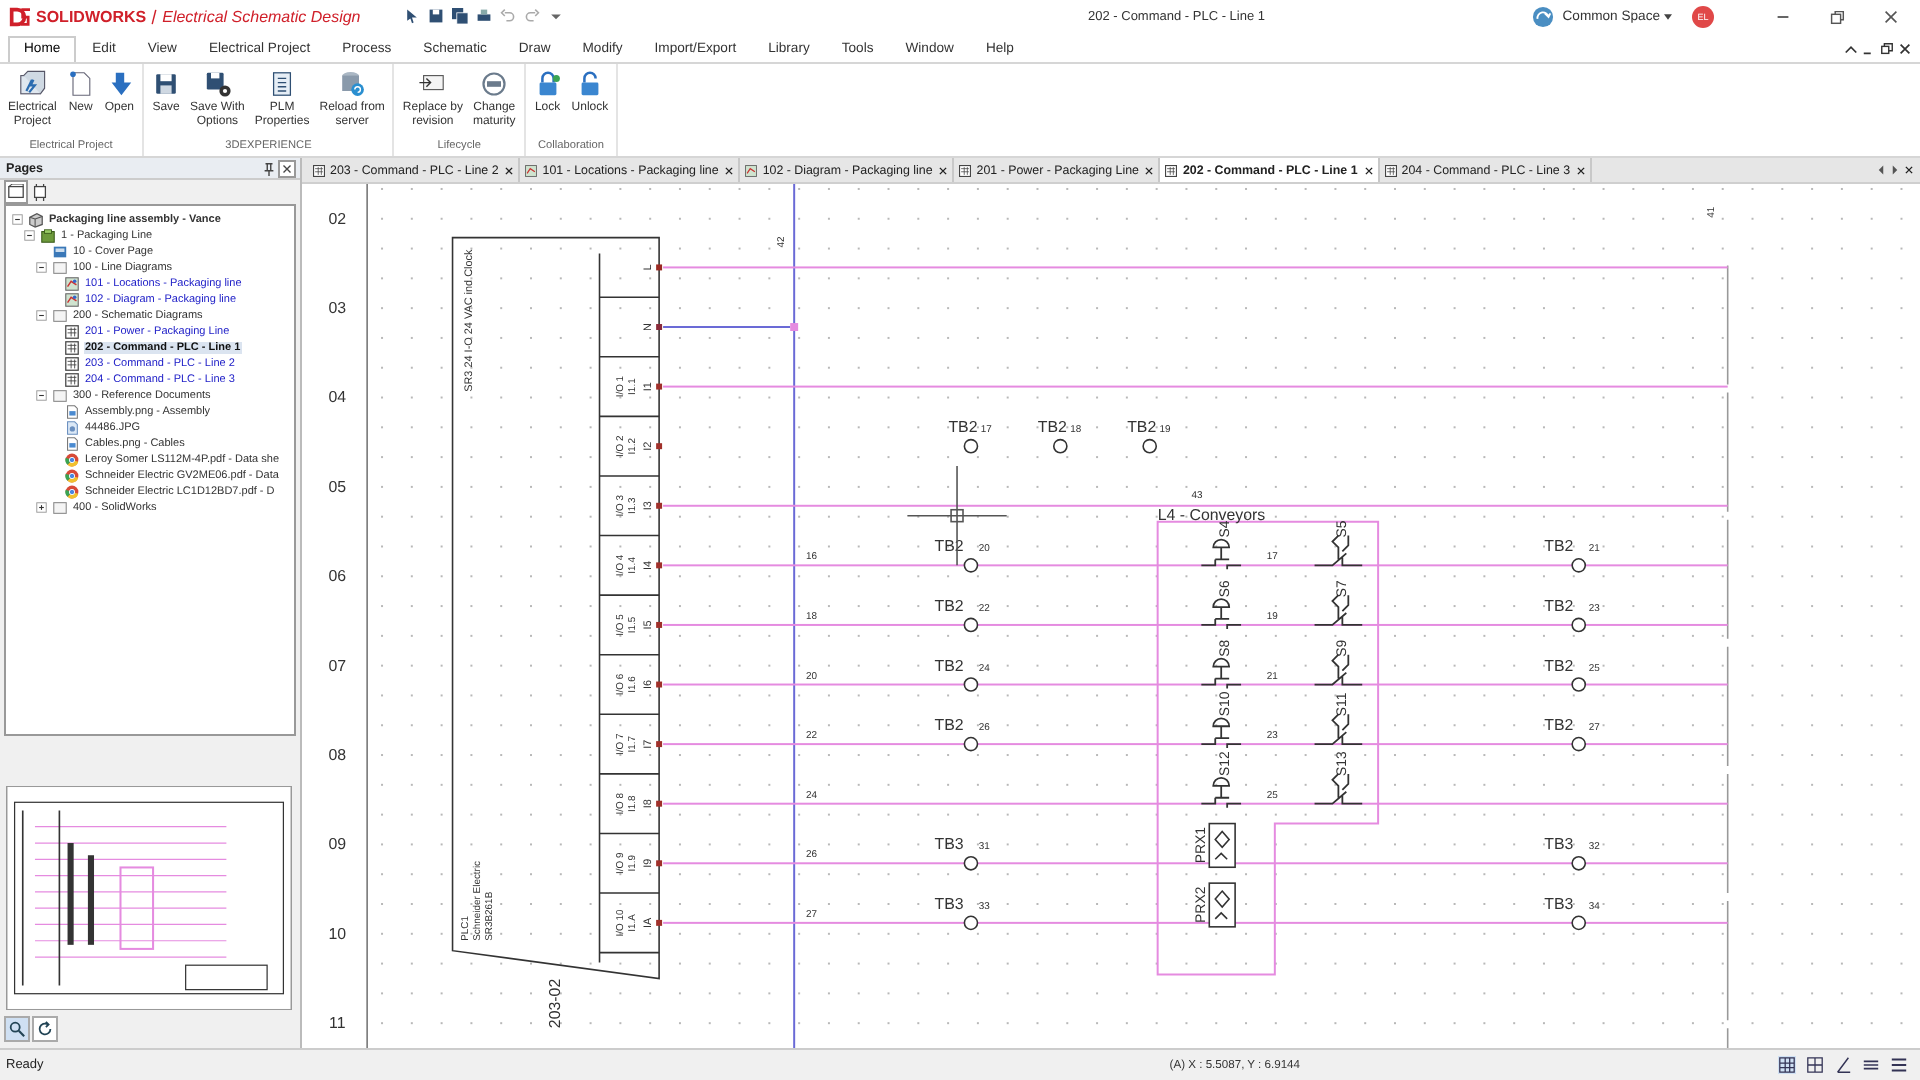  Describe the element at coordinates (19, 16) in the screenshot. I see `logo-icon` at that location.